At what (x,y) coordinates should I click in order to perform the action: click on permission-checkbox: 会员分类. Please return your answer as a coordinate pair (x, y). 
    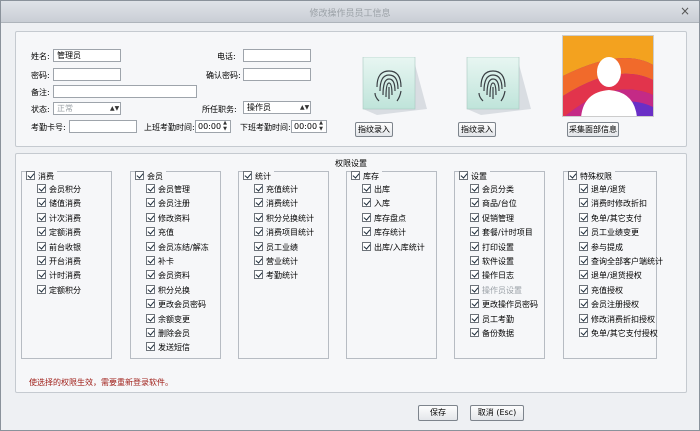
    Looking at the image, I should click on (492, 189).